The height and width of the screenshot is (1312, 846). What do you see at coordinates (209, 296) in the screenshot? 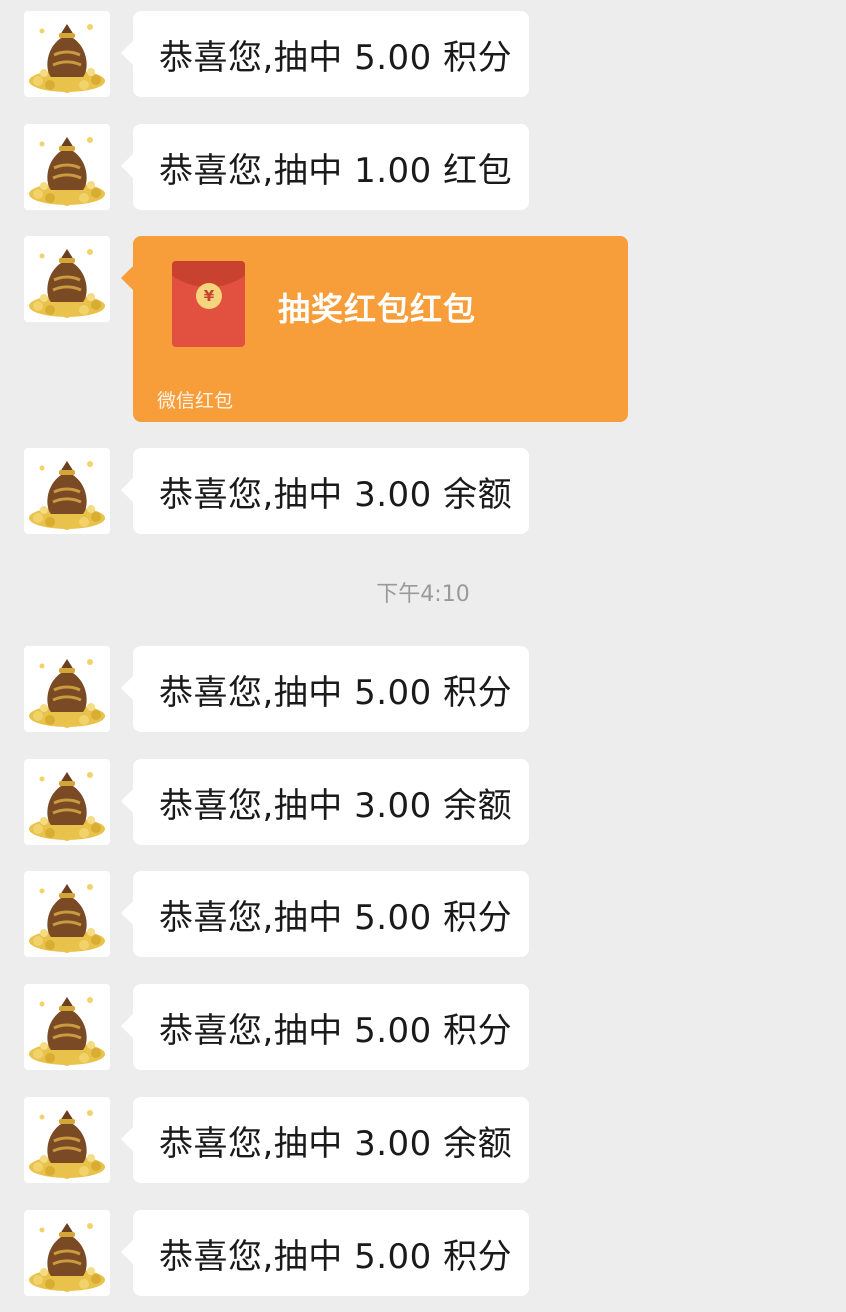
I see `coin-icon: ¥` at bounding box center [209, 296].